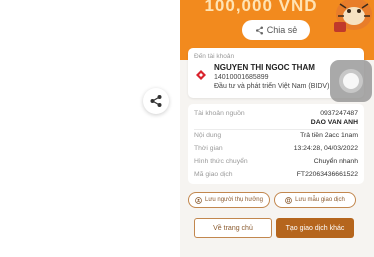  Describe the element at coordinates (272, 86) in the screenshot. I see `recipient-bank: Đầu tư và phát triển Việt Nam (BIDV)` at that location.